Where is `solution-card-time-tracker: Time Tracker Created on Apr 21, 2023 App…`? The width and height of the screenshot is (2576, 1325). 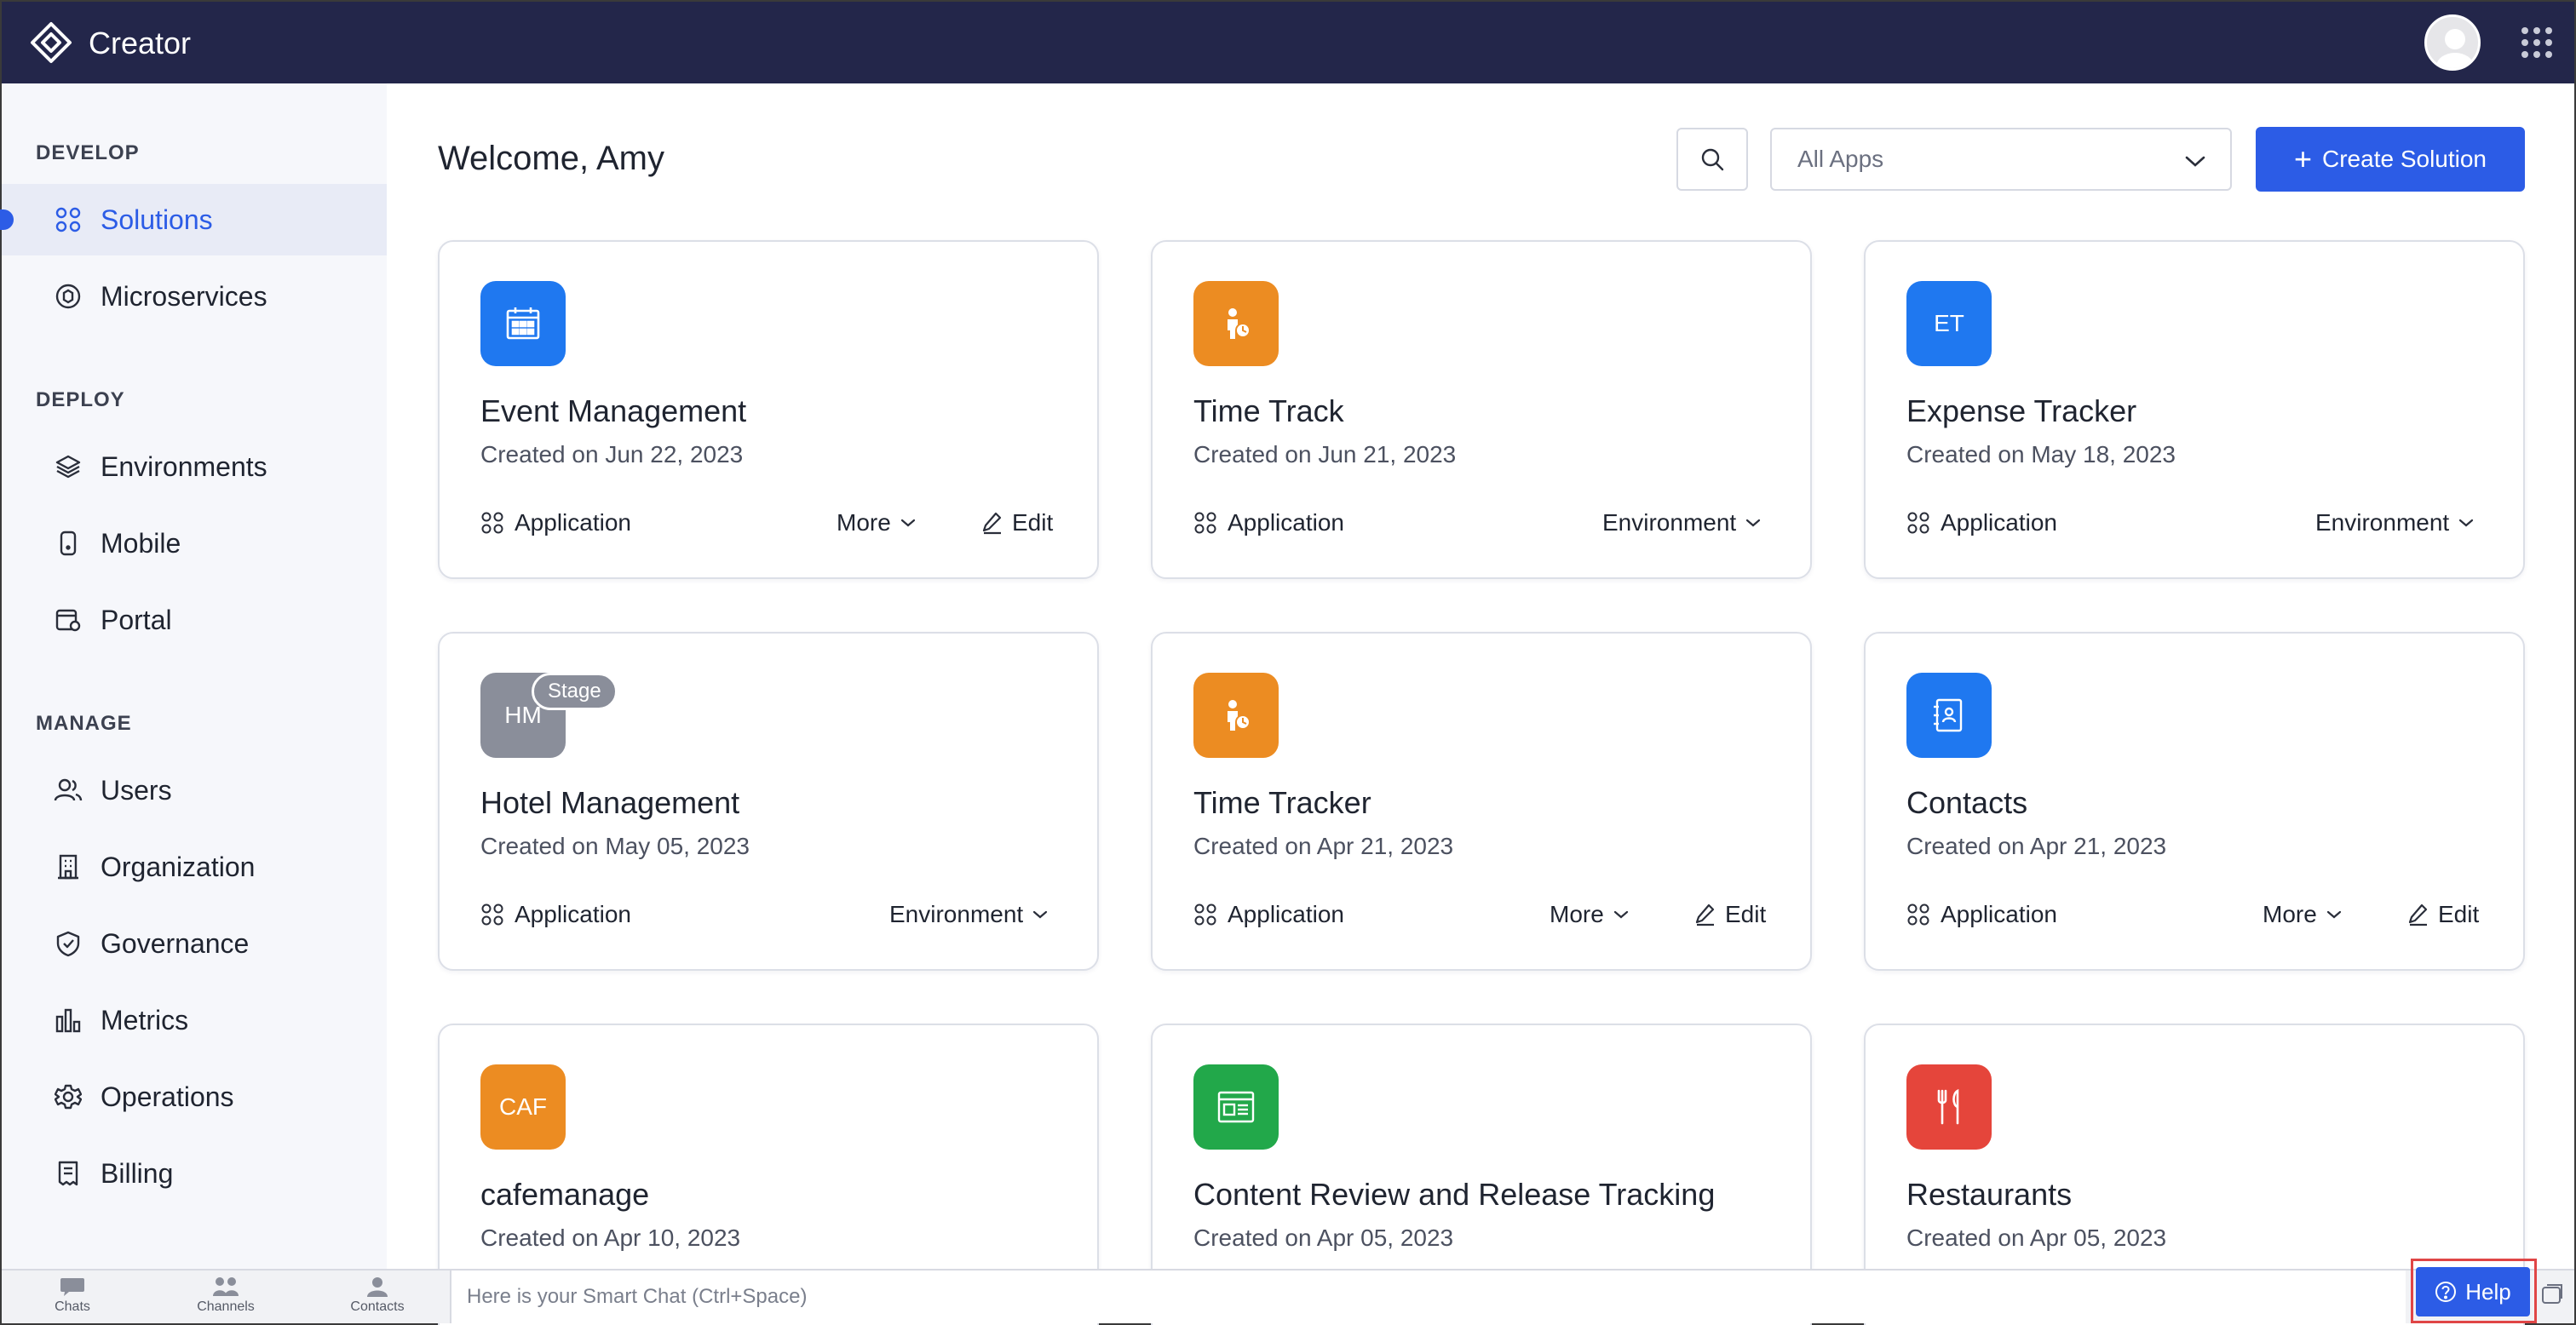
solution-card-time-tracker: Time Tracker Created on Apr 21, 2023 App… is located at coordinates (1482, 801).